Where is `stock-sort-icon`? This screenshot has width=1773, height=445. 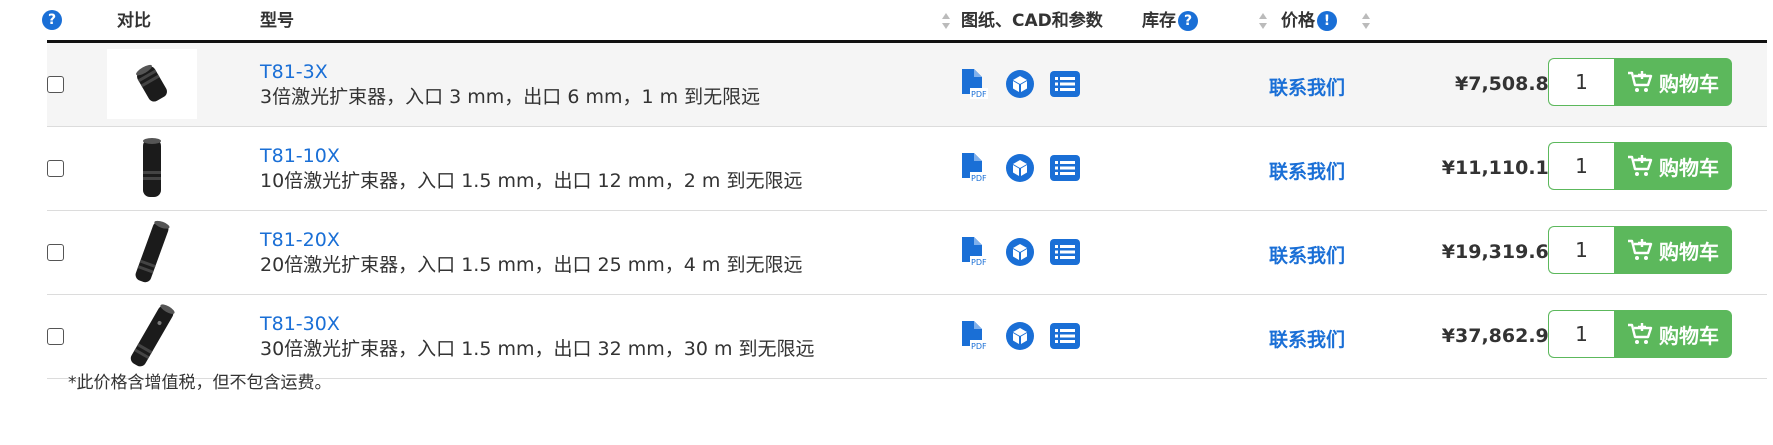 stock-sort-icon is located at coordinates (1263, 21).